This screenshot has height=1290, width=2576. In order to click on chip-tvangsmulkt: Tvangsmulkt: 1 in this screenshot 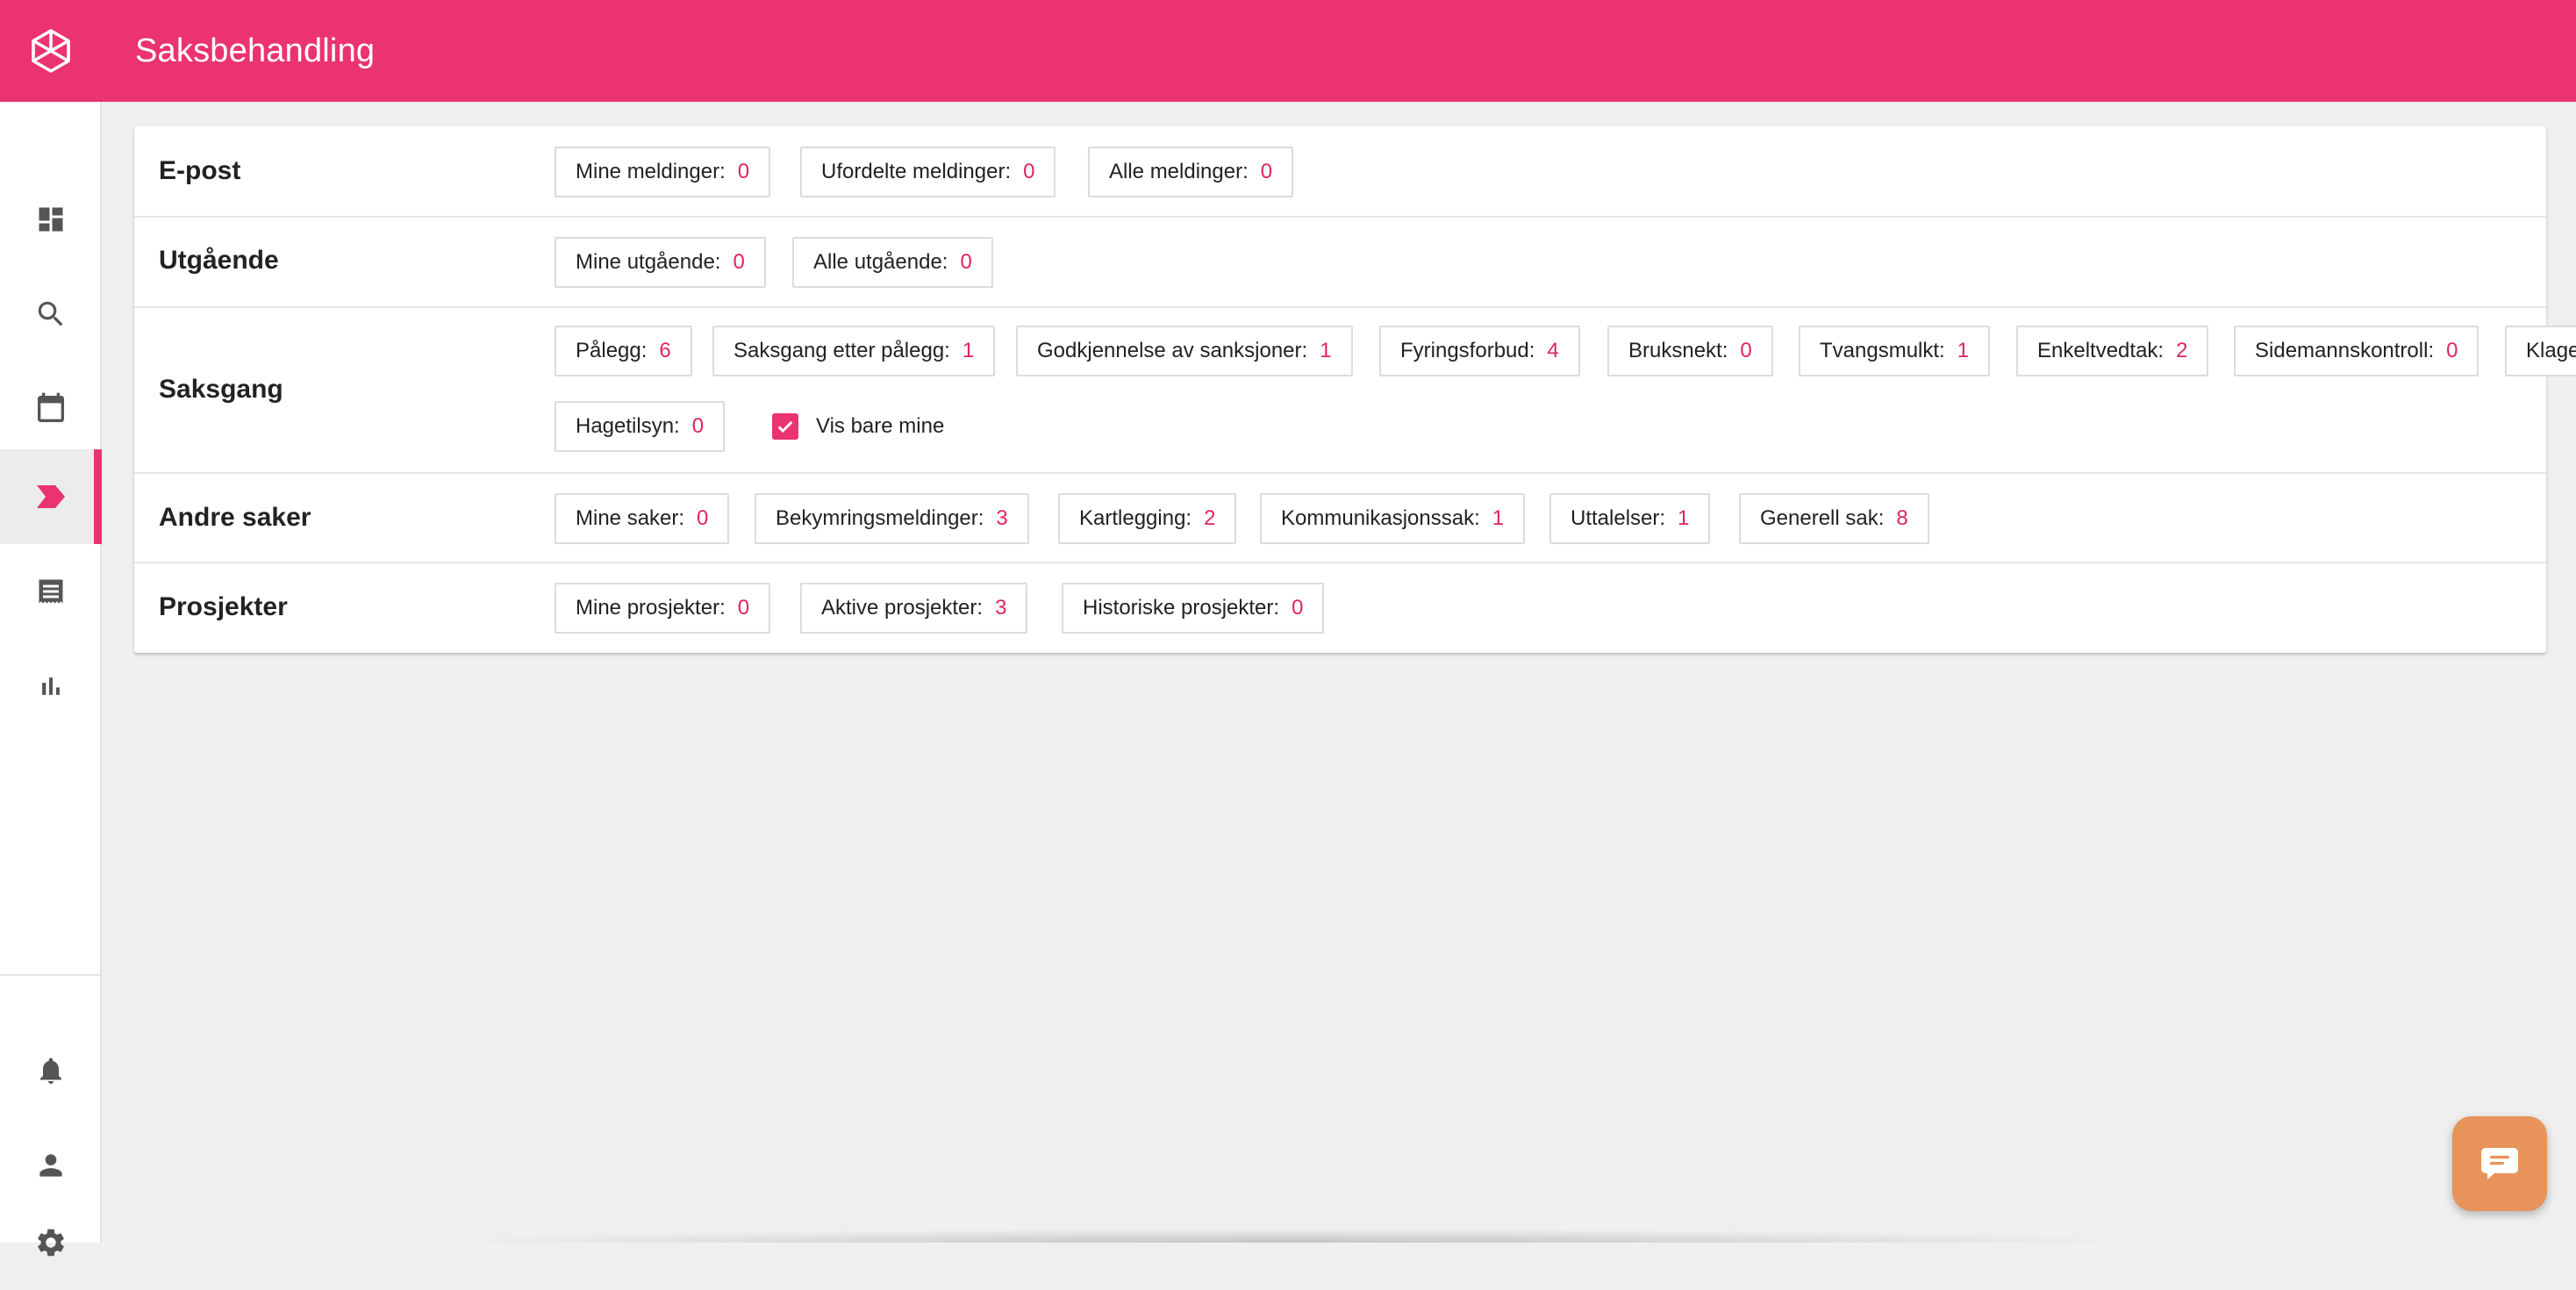, I will do `click(1895, 351)`.